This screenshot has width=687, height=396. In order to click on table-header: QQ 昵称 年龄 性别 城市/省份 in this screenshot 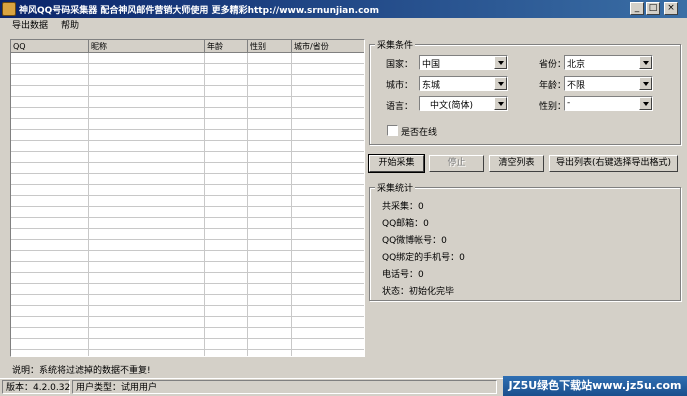, I will do `click(187, 46)`.